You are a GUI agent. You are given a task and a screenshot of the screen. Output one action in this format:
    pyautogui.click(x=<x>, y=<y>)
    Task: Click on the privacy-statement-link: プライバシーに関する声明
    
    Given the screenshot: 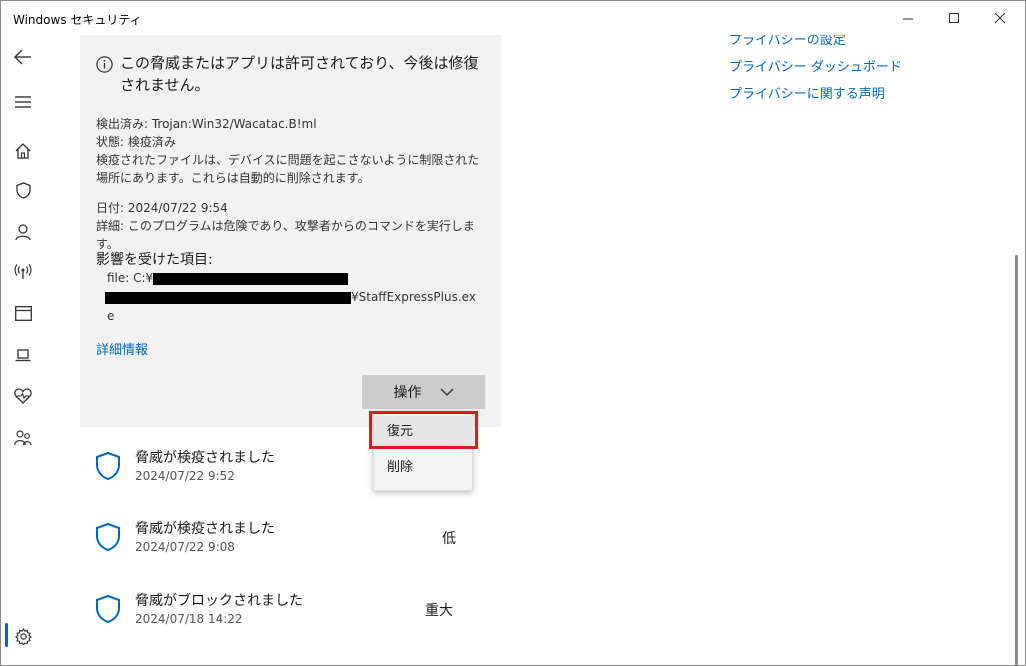 What is the action you would take?
    pyautogui.click(x=854, y=94)
    